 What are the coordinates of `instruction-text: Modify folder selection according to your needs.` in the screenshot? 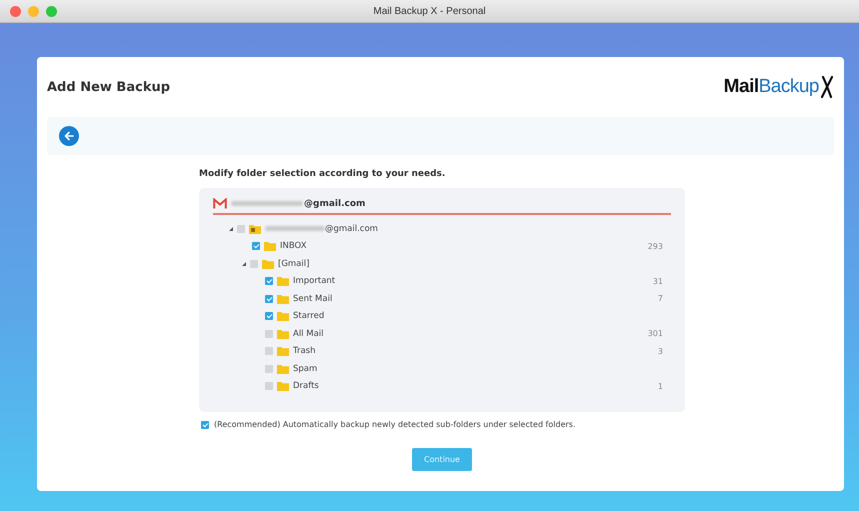 It's located at (322, 174).